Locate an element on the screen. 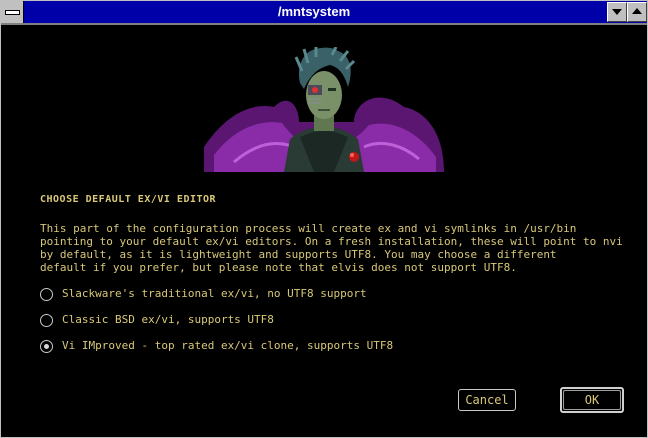 The height and width of the screenshot is (438, 648). minimize-icon is located at coordinates (617, 12).